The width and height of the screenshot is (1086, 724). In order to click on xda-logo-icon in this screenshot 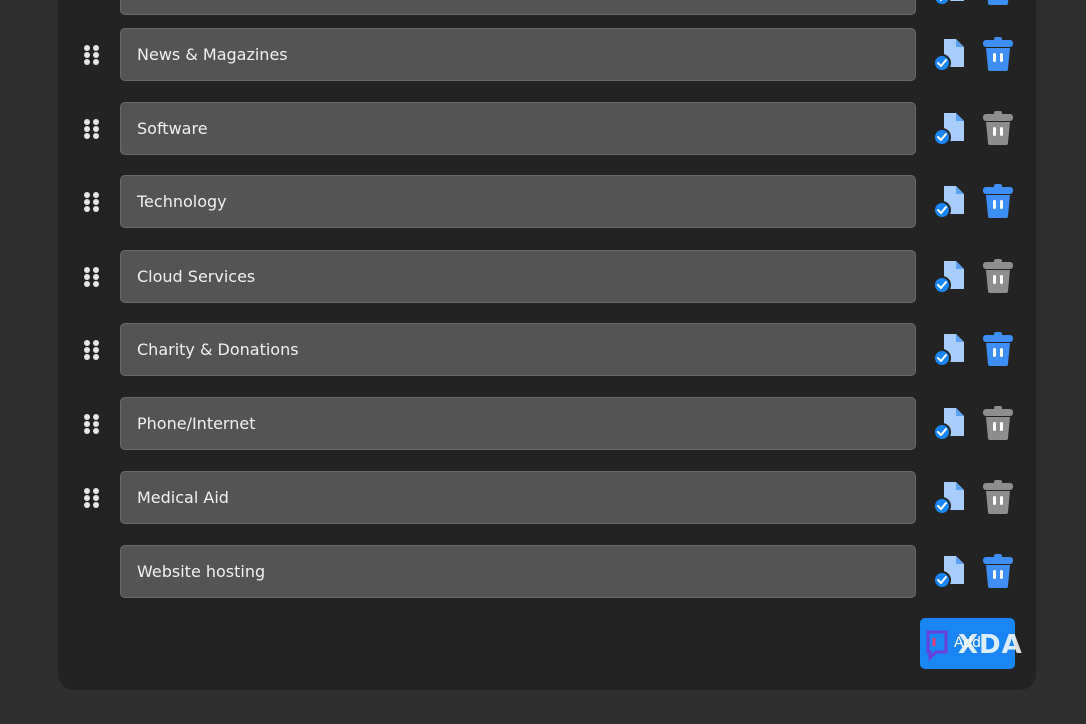, I will do `click(937, 646)`.